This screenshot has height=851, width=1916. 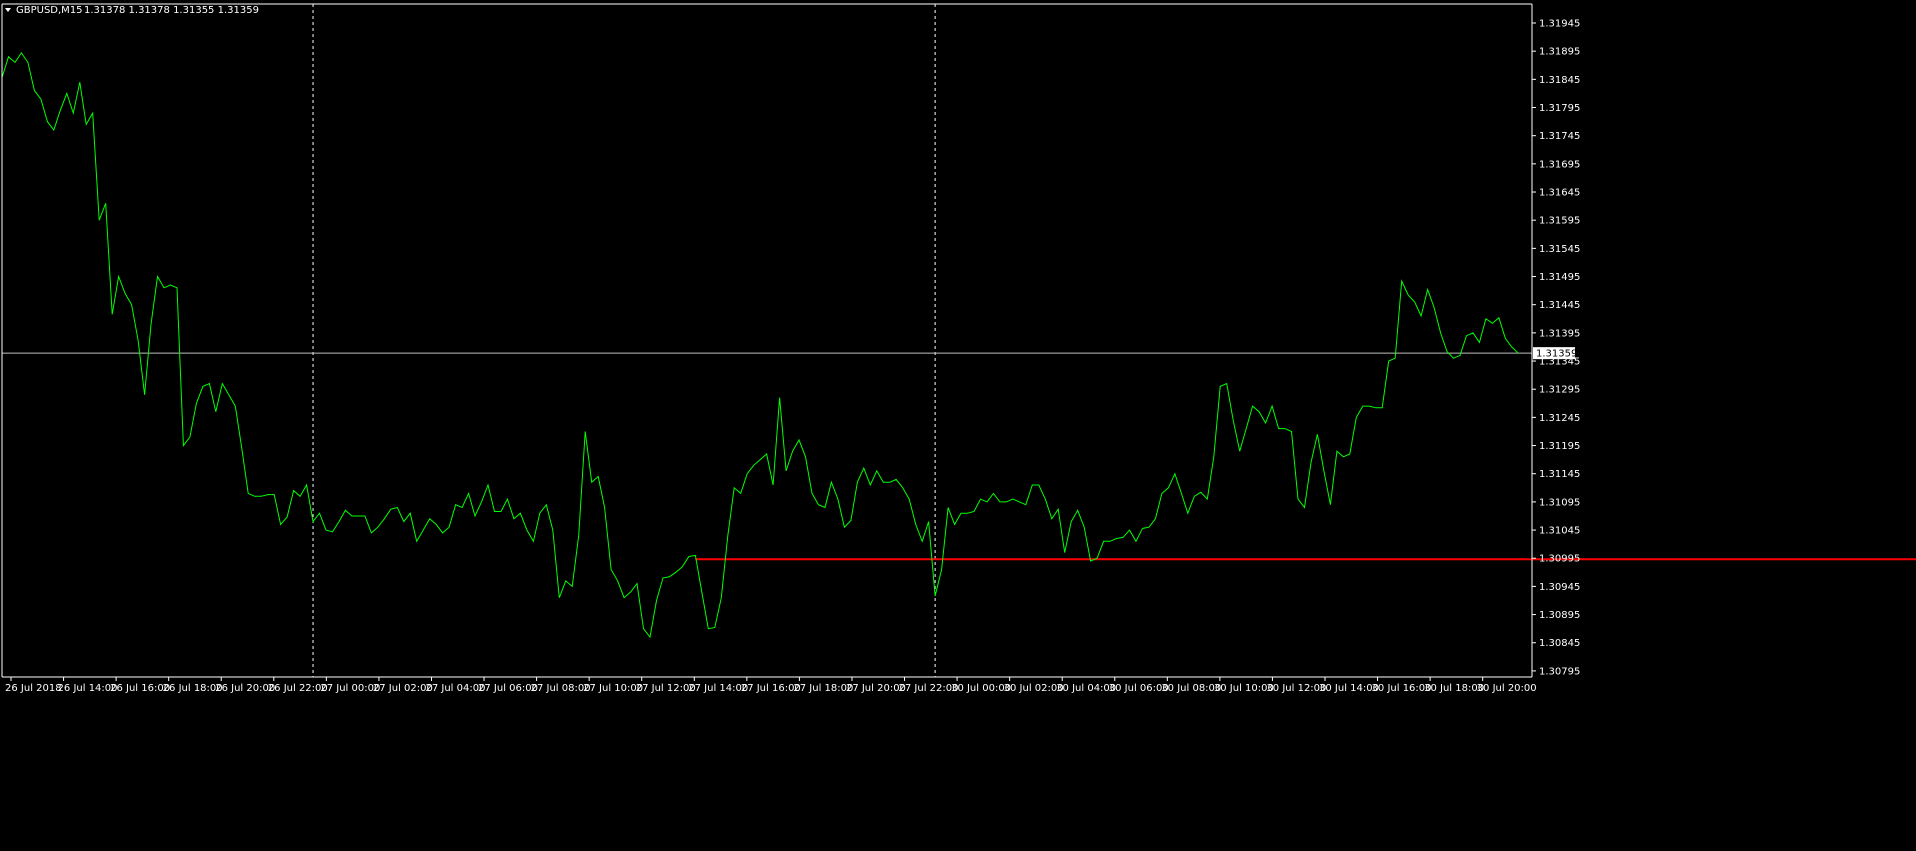 I want to click on x-tick-label: 30 Jul 10:00, so click(x=1244, y=688).